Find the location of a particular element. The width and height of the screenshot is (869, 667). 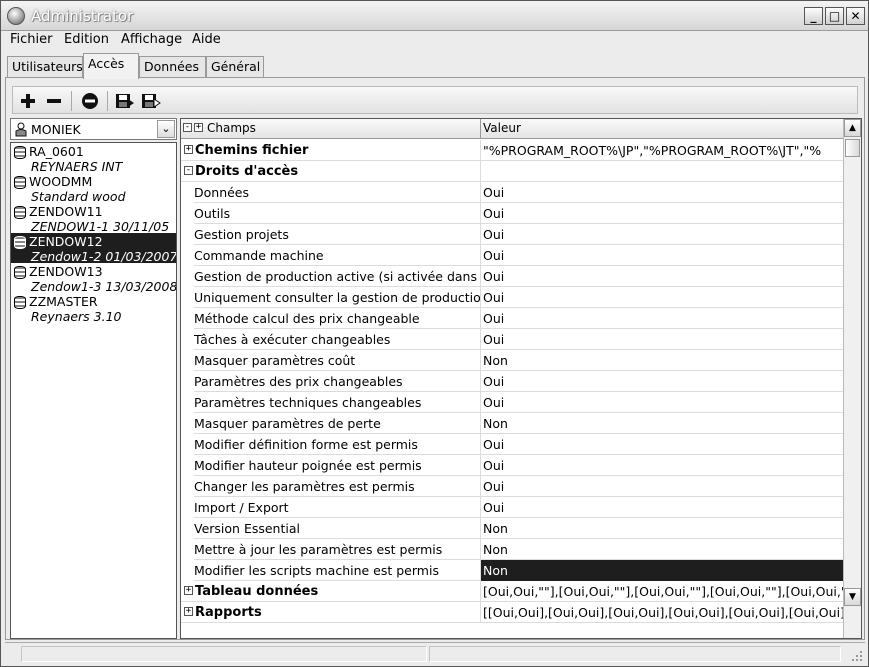

grid-row: Outils Oui is located at coordinates (512, 213).